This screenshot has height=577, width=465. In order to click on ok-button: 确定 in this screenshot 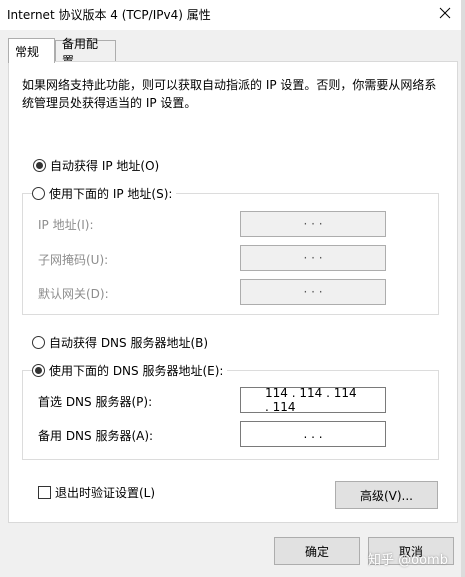, I will do `click(317, 551)`.